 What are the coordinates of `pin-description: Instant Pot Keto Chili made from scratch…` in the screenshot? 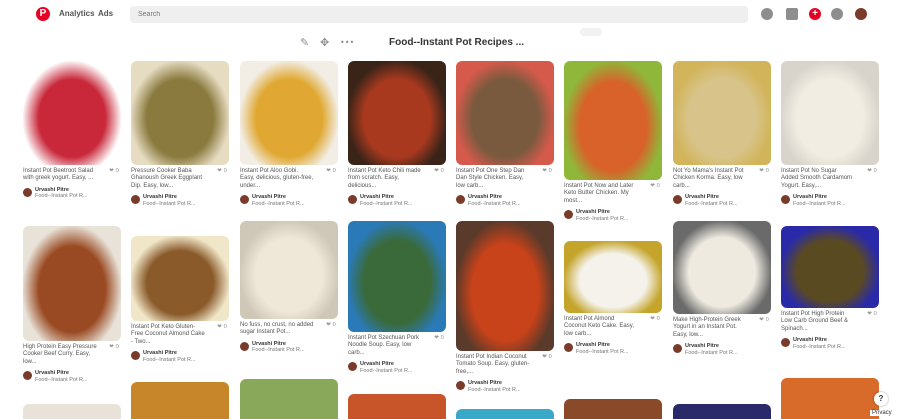 It's located at (385, 179).